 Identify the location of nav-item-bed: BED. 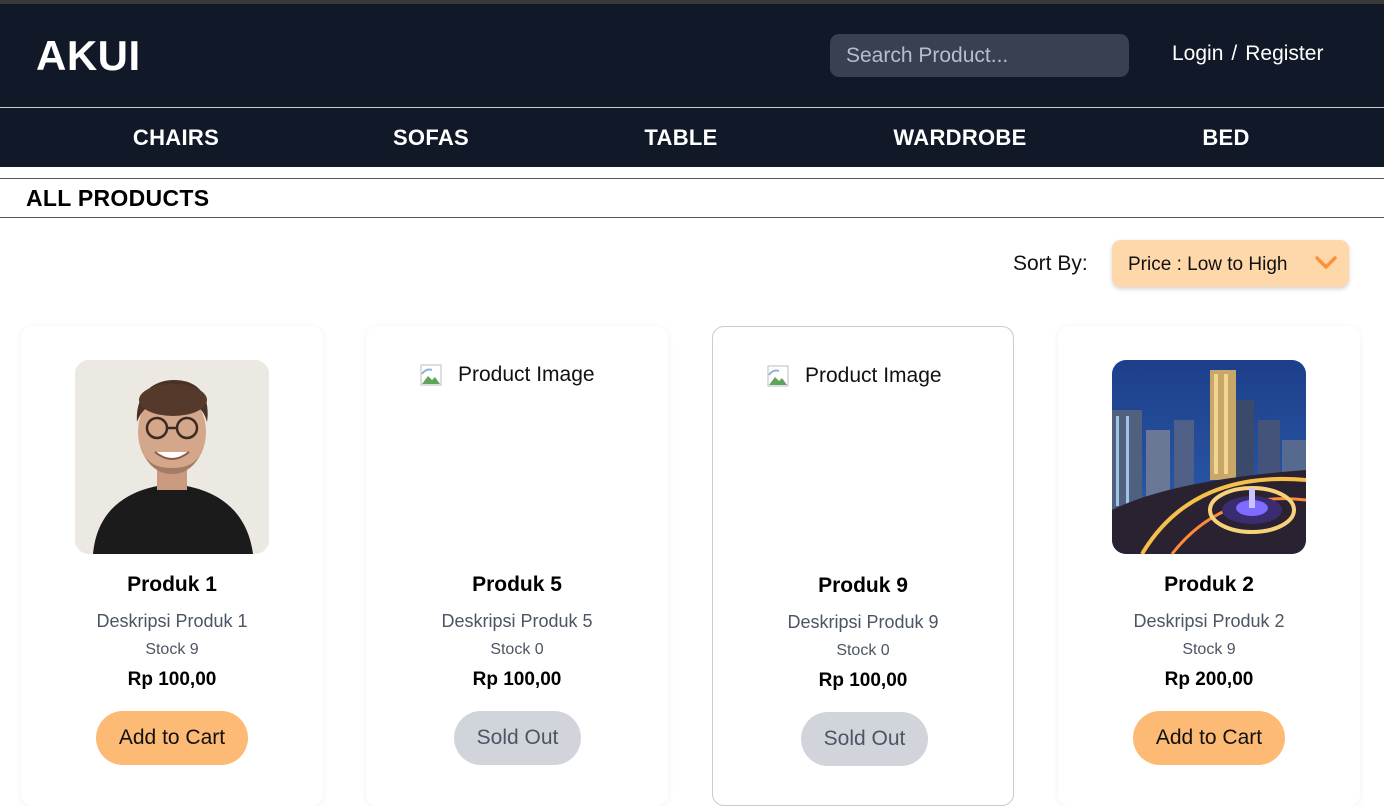
(1225, 138).